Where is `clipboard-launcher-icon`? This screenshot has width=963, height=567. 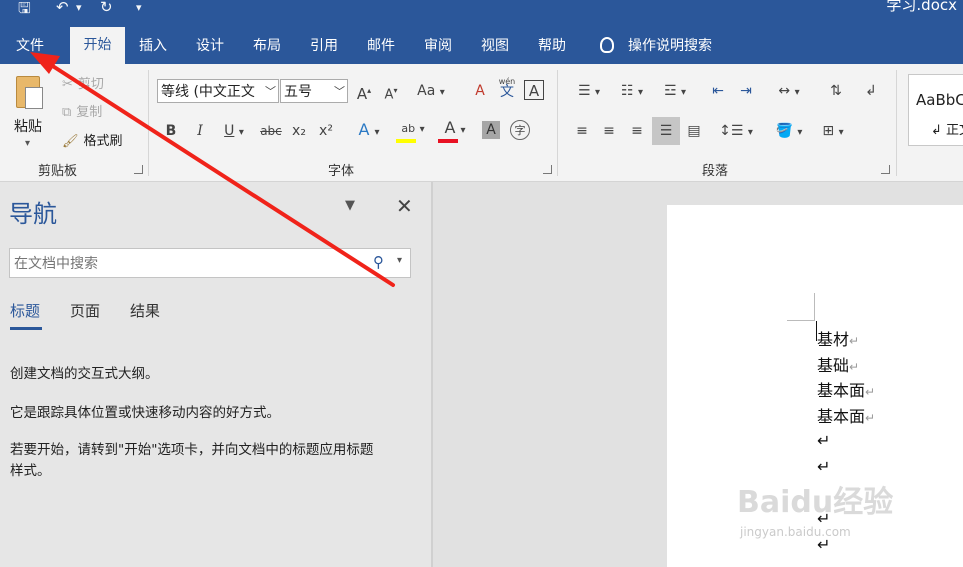
clipboard-launcher-icon is located at coordinates (138, 169).